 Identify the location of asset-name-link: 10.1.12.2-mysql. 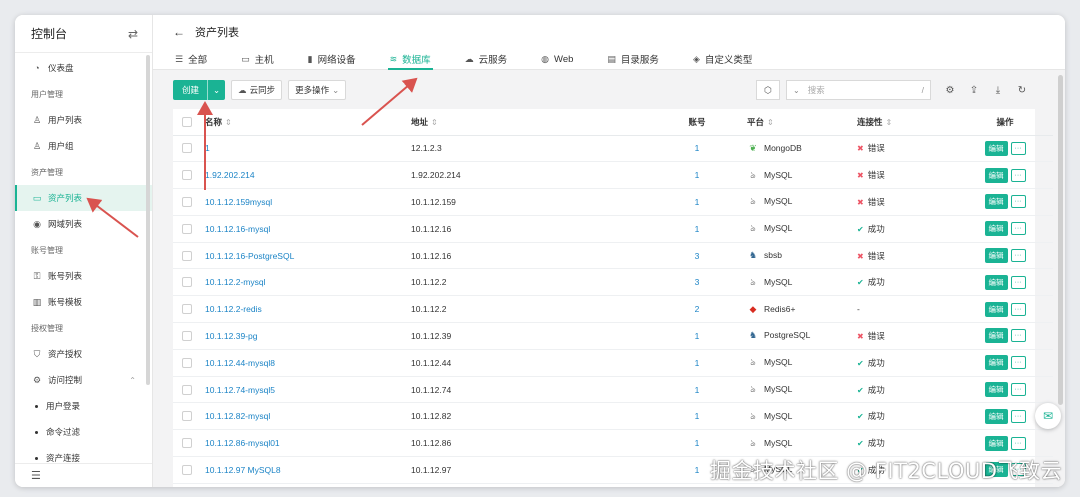
(235, 282).